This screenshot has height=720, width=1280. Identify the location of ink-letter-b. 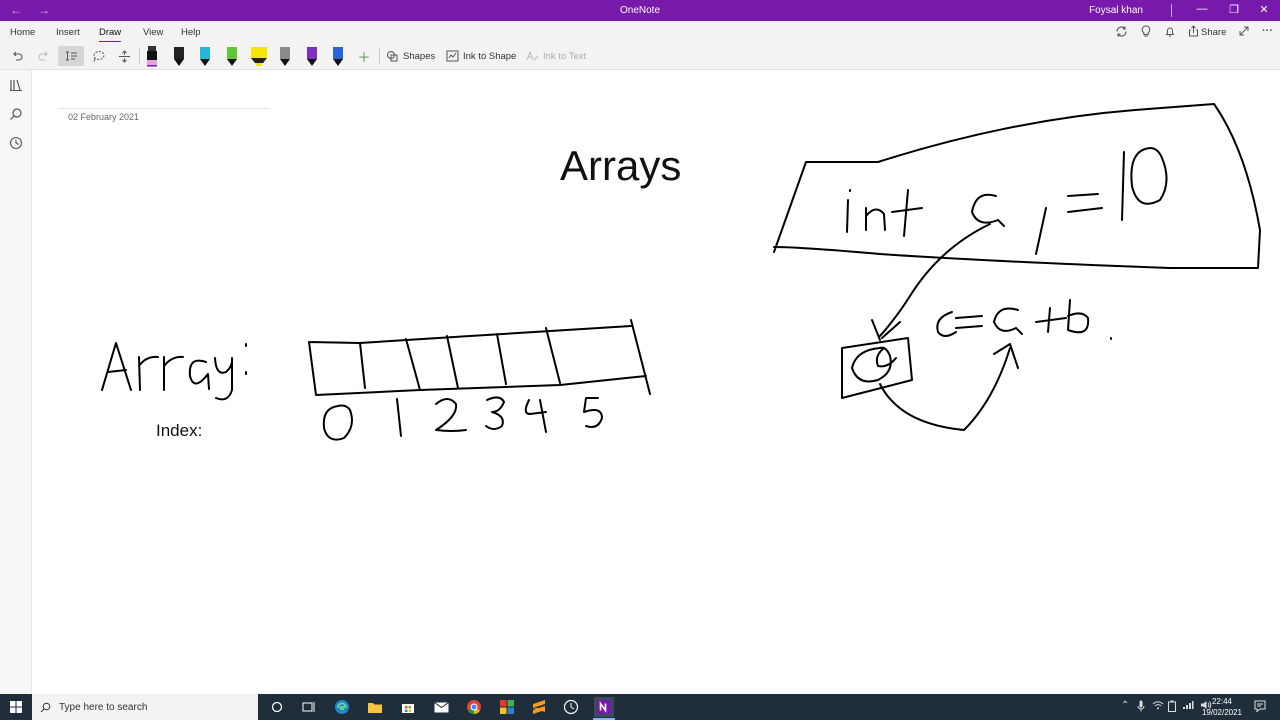
(1078, 316).